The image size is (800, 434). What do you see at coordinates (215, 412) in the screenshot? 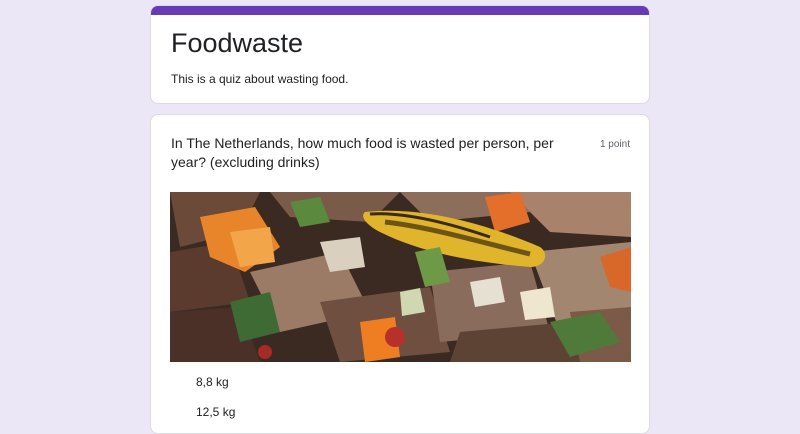
I see `option-12-5-kg: 12,5 kg` at bounding box center [215, 412].